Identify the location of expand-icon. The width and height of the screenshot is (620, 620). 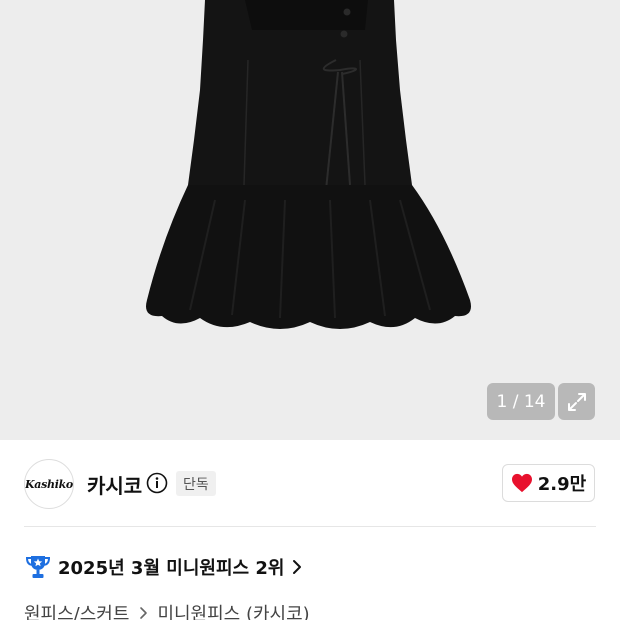
(576, 401).